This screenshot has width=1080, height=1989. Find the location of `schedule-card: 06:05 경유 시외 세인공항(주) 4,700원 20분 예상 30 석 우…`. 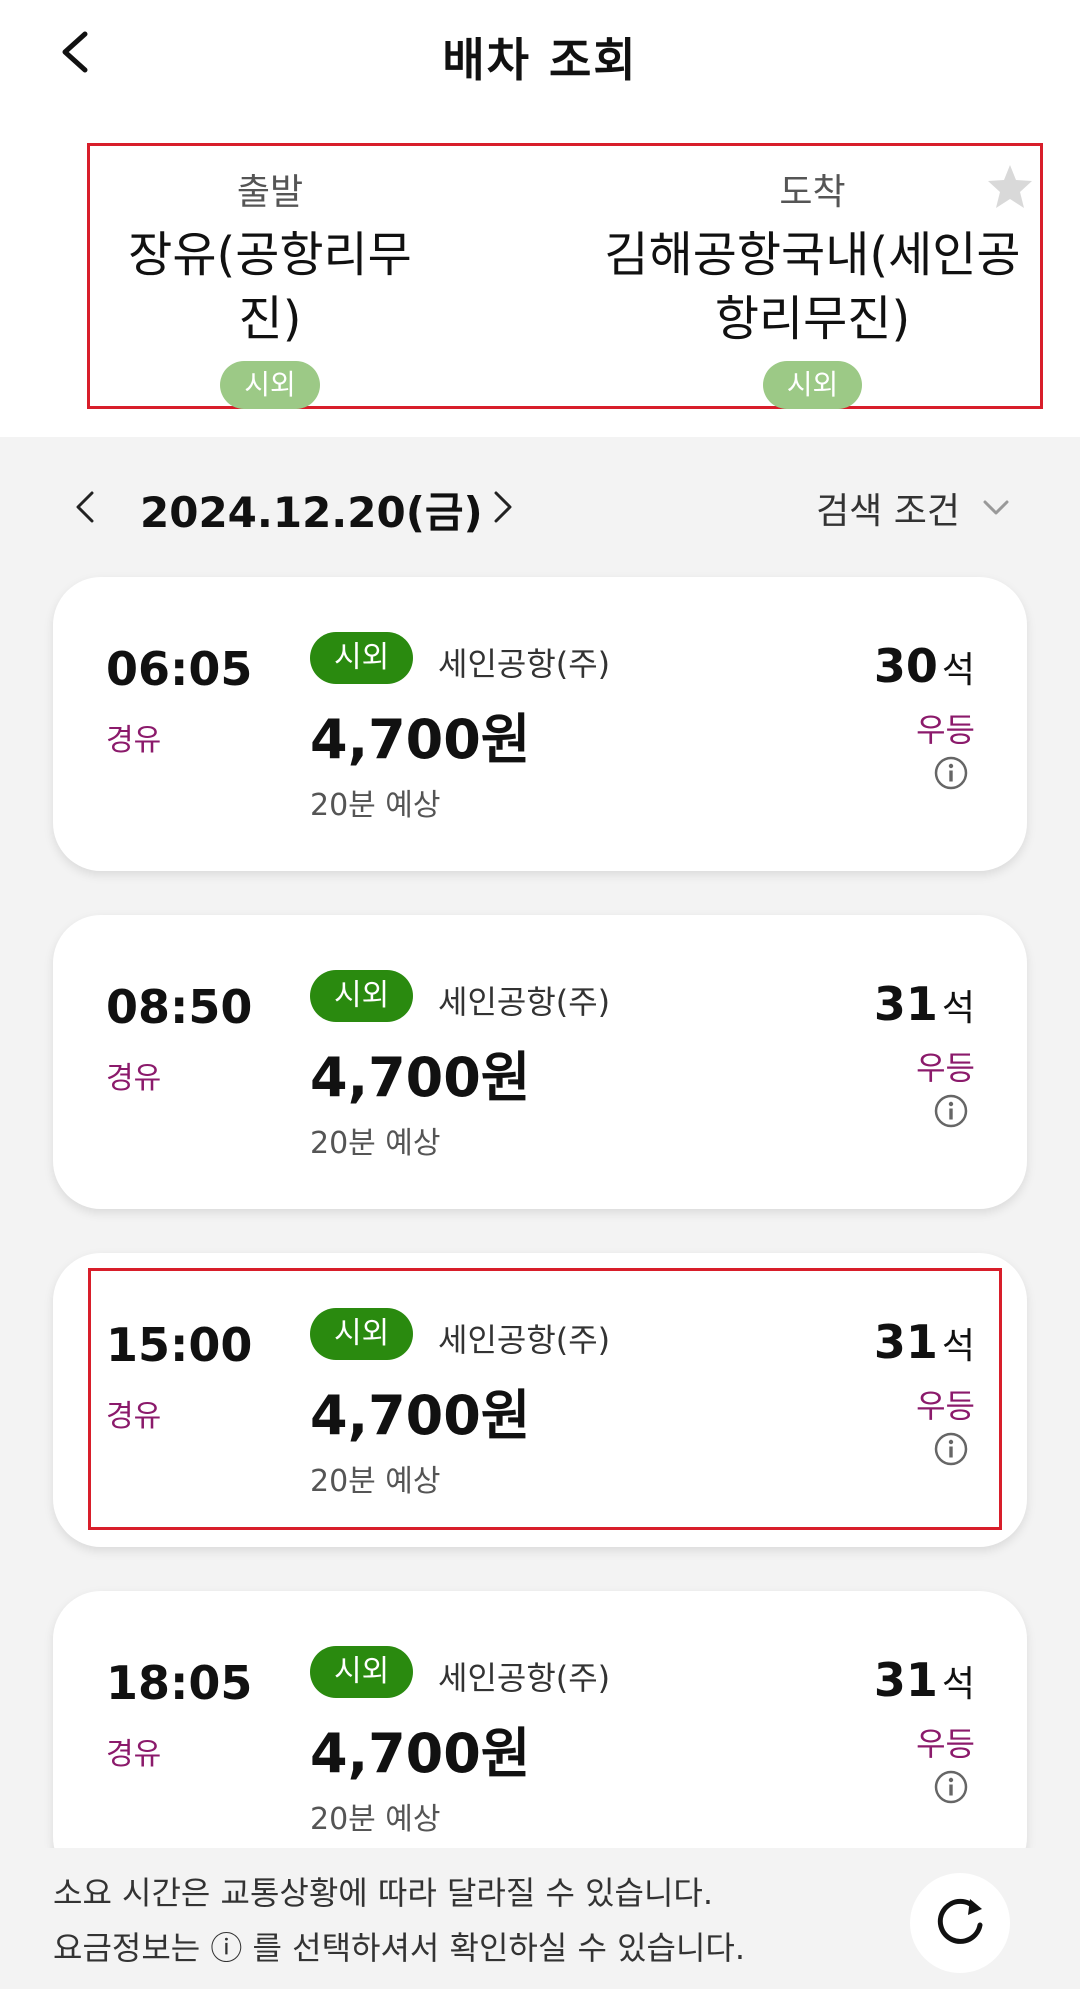

schedule-card: 06:05 경유 시외 세인공항(주) 4,700원 20분 예상 30 석 우… is located at coordinates (540, 724).